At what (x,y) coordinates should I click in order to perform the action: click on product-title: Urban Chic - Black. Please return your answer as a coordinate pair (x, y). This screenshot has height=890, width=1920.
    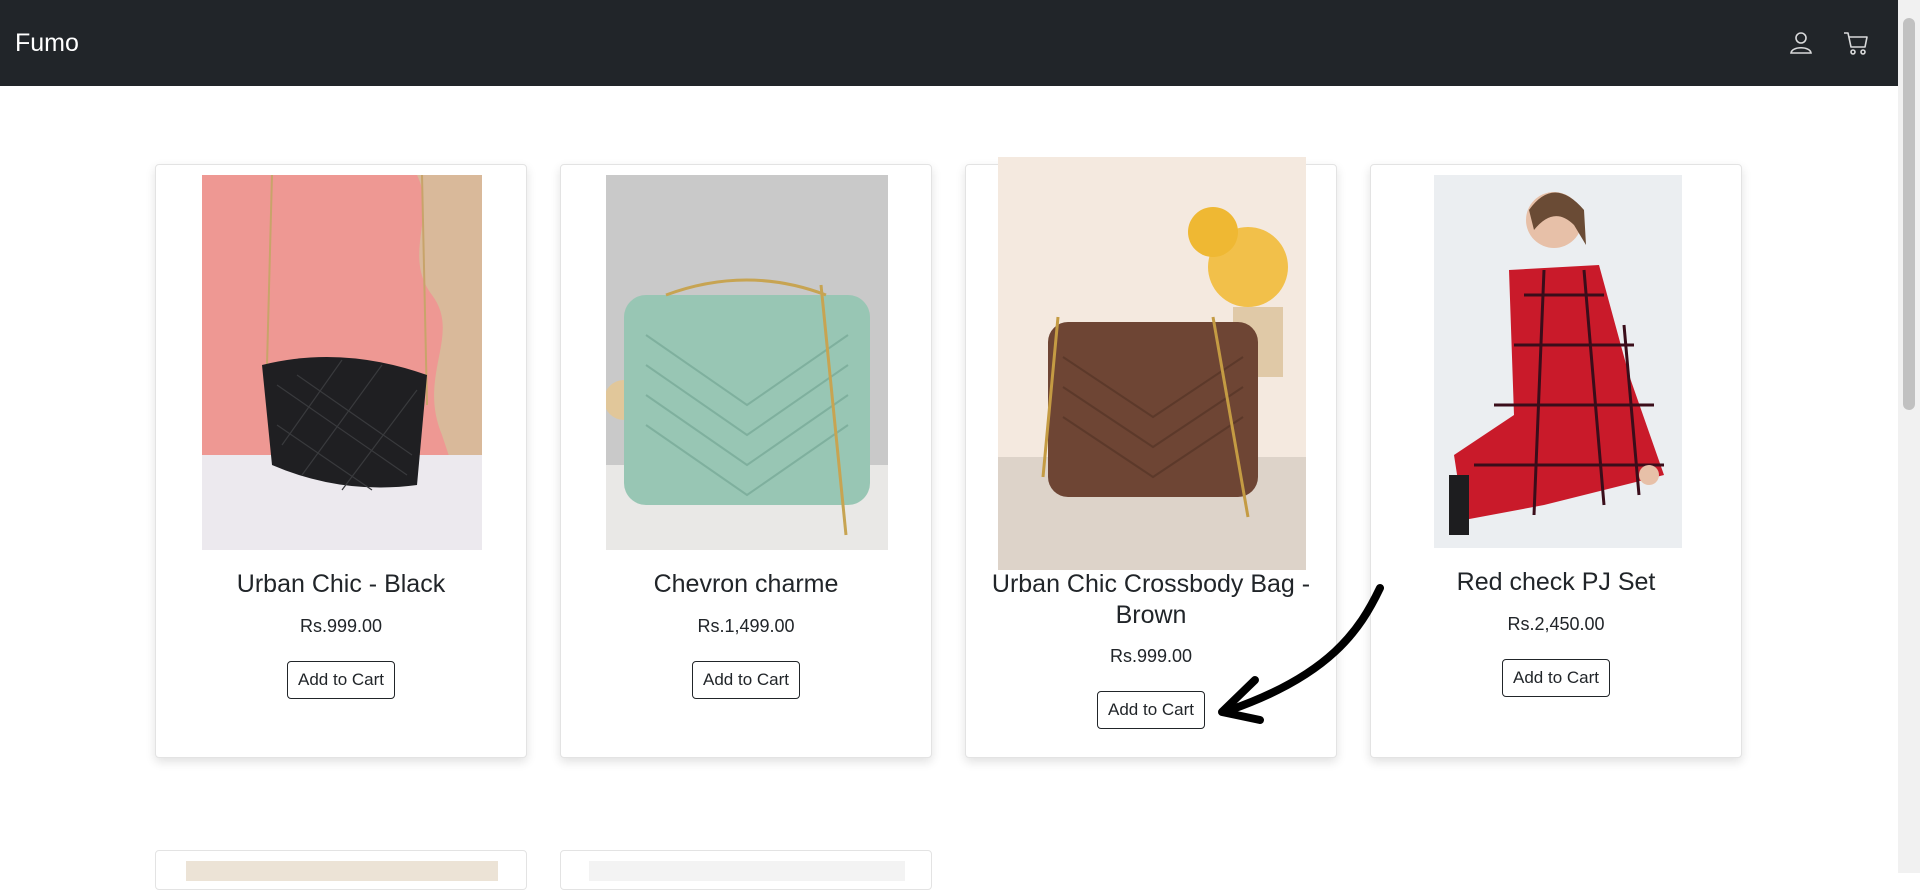
    Looking at the image, I should click on (341, 584).